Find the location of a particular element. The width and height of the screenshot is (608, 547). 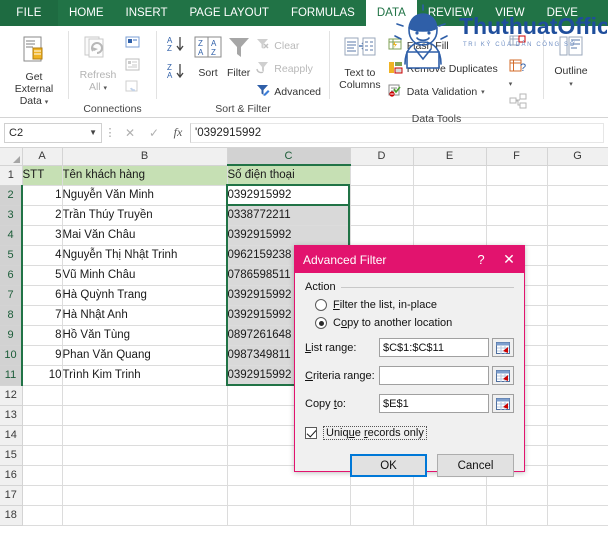

cell-b10: Phan Văn Quang is located at coordinates (145, 355).